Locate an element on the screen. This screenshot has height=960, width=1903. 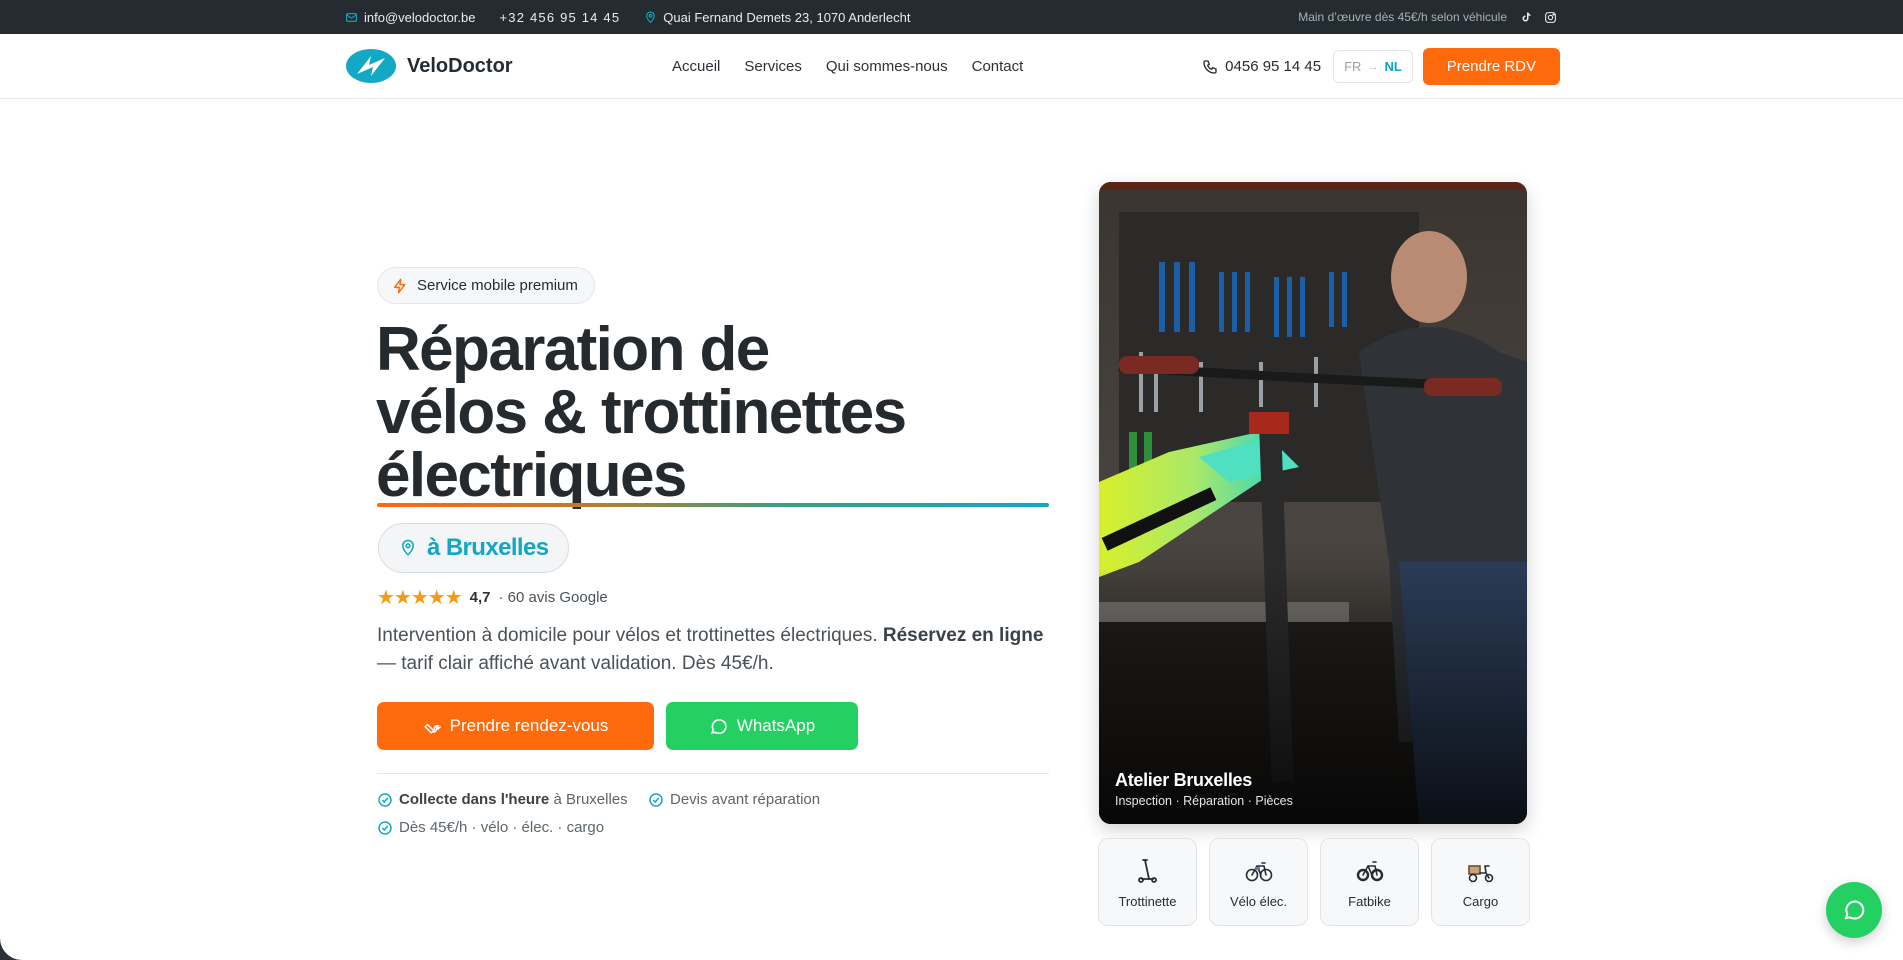
feature-pricing: Dès 45€/h · vélo · élec. · cargo is located at coordinates (490, 827).